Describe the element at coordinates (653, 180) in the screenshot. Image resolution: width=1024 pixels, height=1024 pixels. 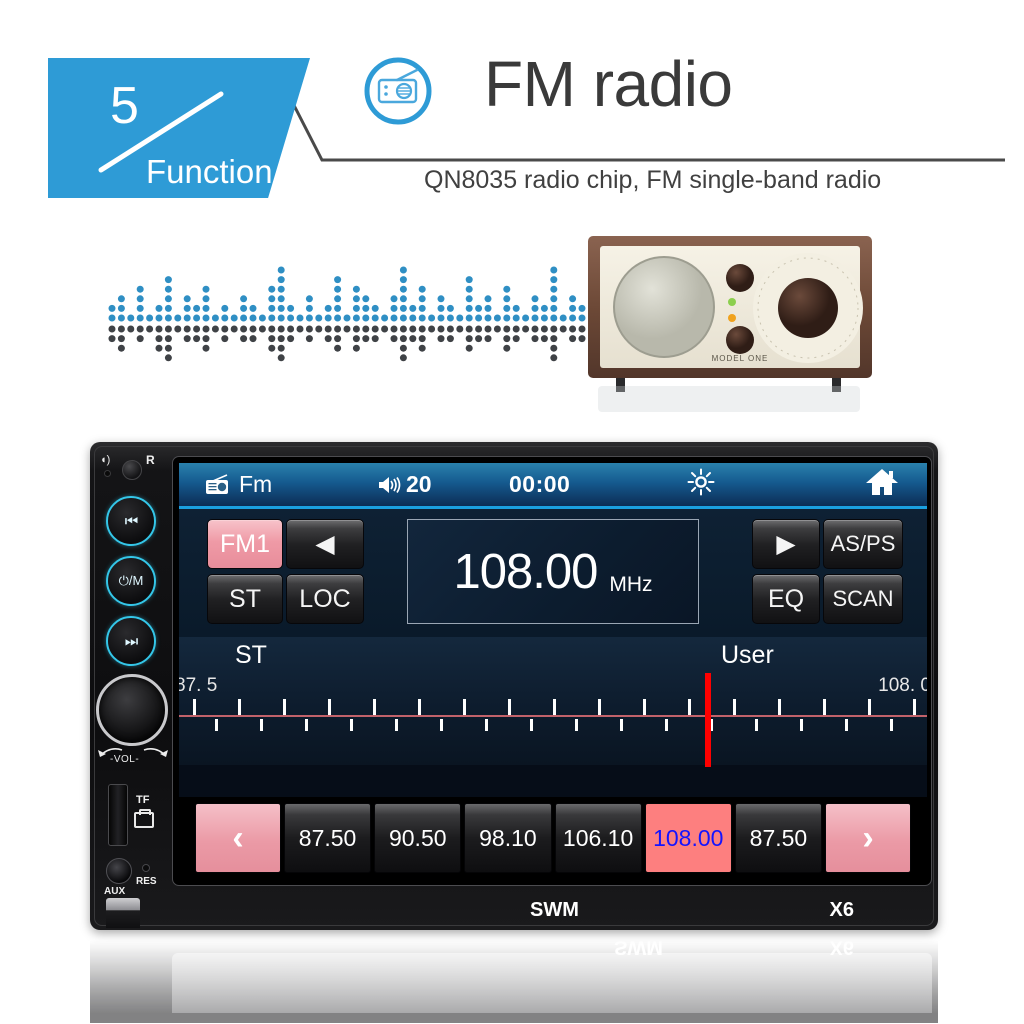
I see `page-subtitle: QN8035 radio chip, FM single-band radio` at that location.